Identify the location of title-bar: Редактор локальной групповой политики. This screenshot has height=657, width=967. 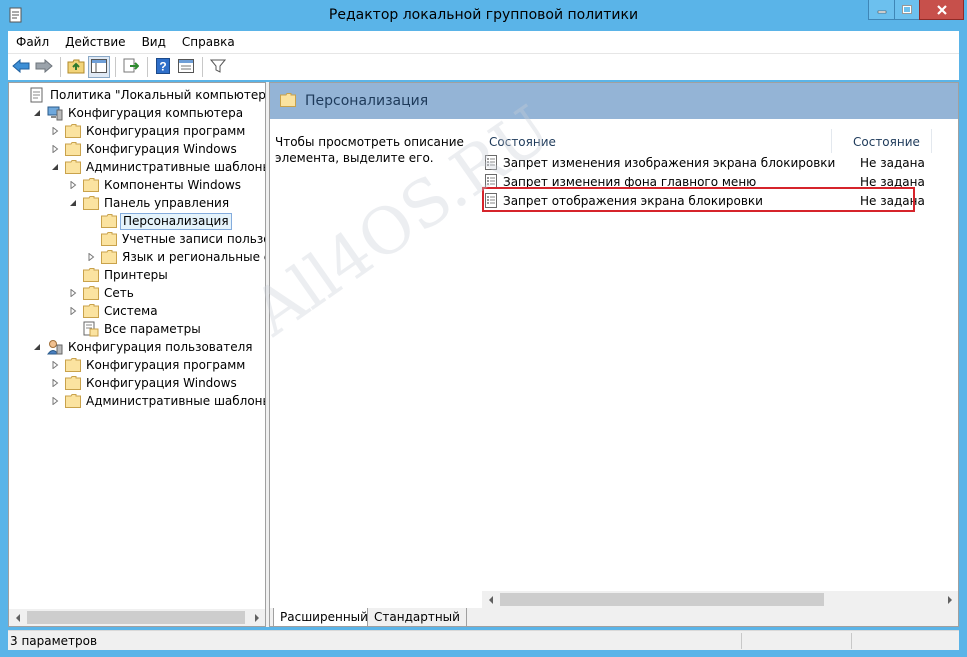
(483, 15).